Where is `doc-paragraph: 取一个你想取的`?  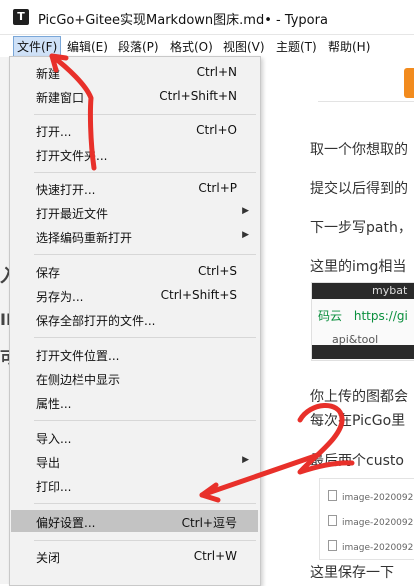 doc-paragraph: 取一个你想取的 is located at coordinates (359, 150).